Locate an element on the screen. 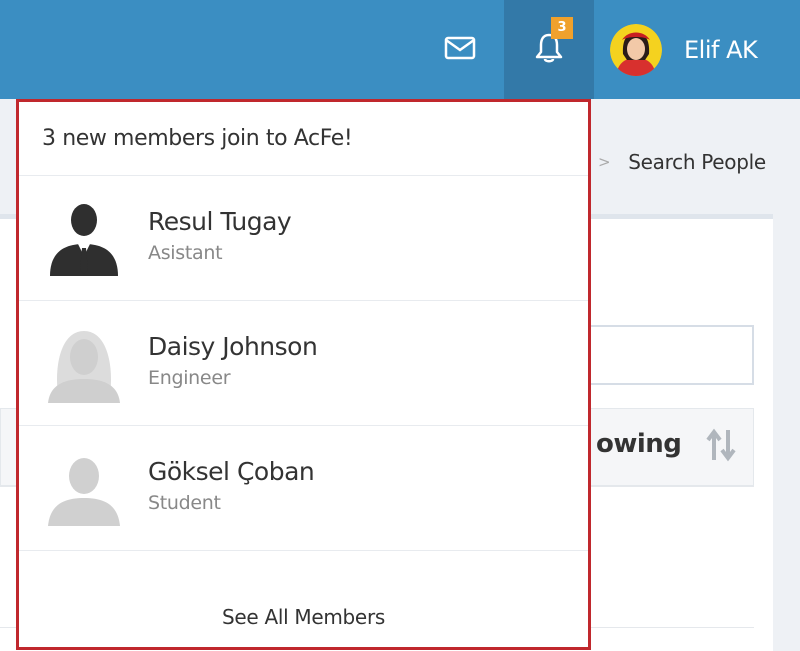 This screenshot has width=800, height=651. female-placeholder-avatar-icon is located at coordinates (84, 363).